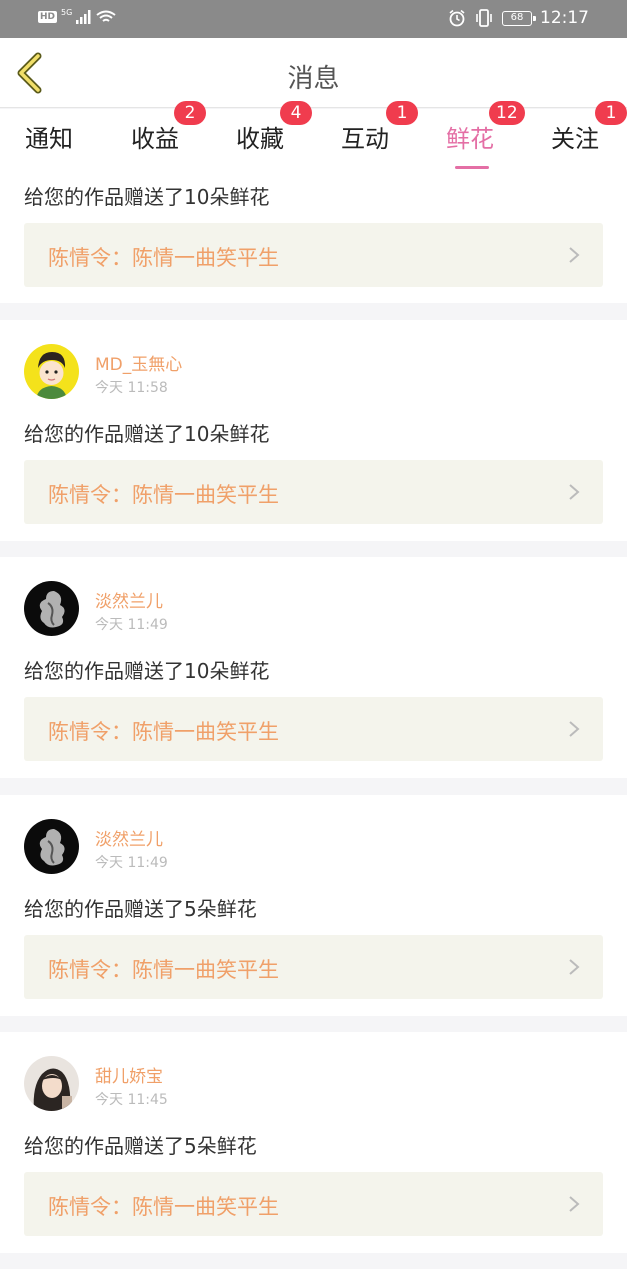 The image size is (627, 1280). I want to click on sender-row: MD_玉無心 今天 11:58, so click(224, 372).